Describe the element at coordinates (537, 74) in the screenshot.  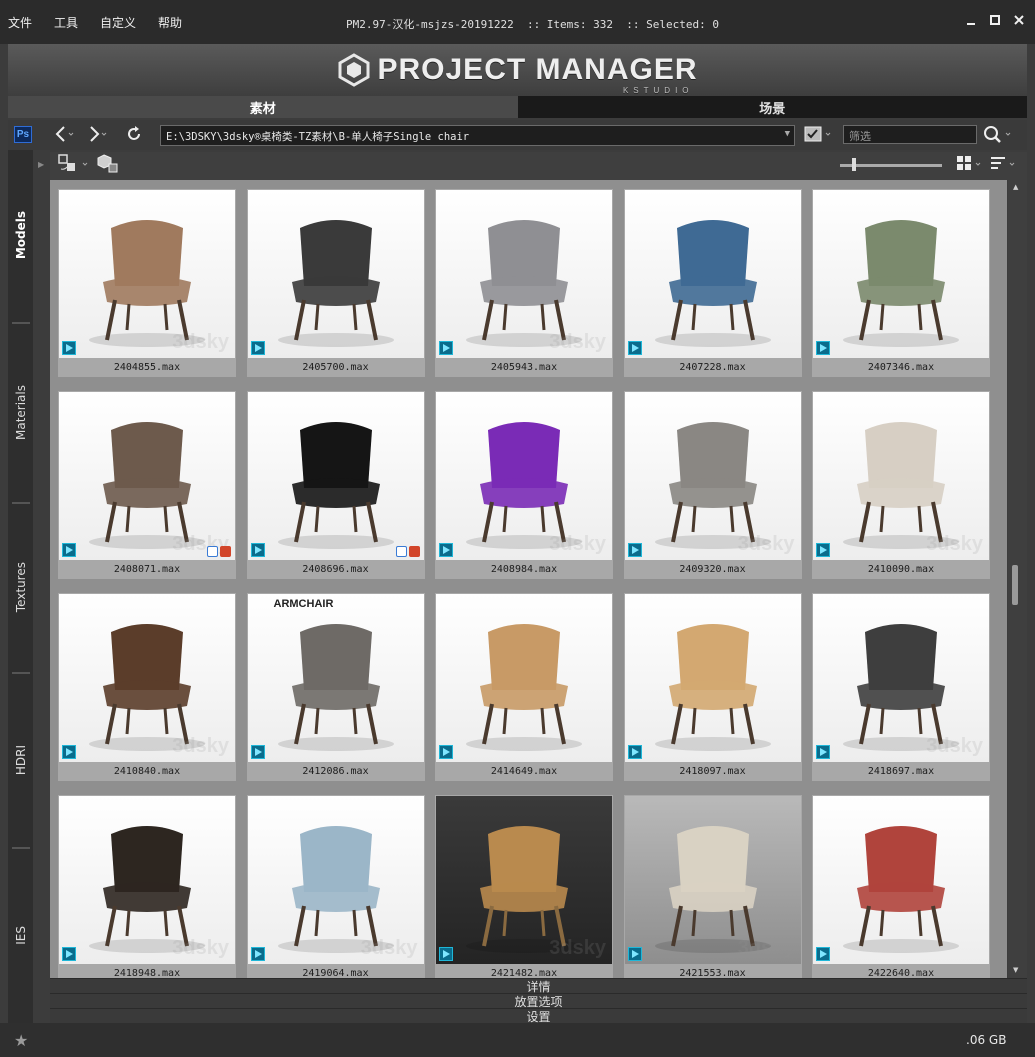
I see `logo-text: PROJECT MANAGER KSTUDIO` at that location.